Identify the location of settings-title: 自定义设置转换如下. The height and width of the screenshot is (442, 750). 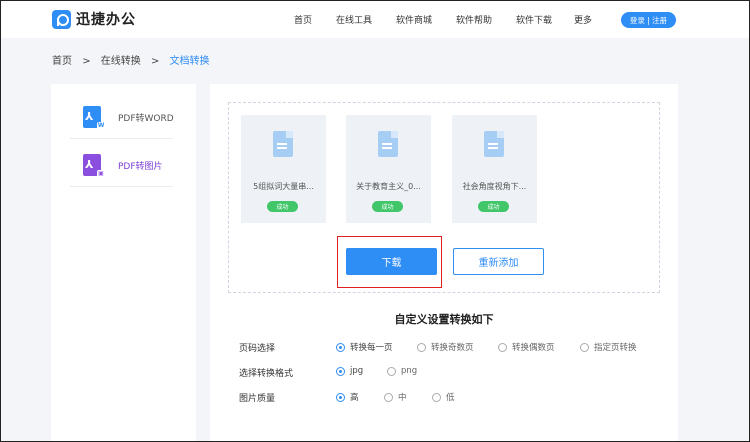
(444, 319).